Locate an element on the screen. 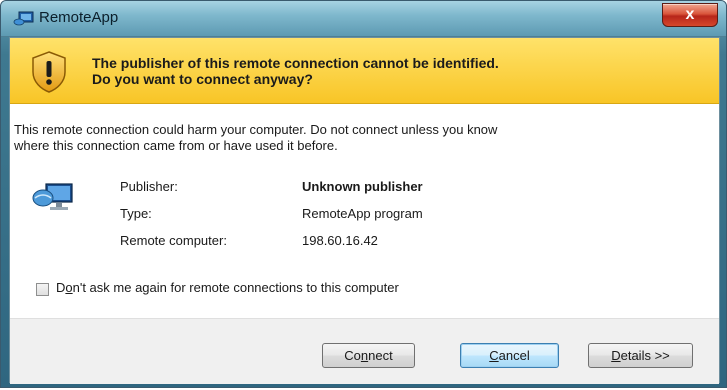 The image size is (727, 390). dont-ask-again-checkbox is located at coordinates (42, 289).